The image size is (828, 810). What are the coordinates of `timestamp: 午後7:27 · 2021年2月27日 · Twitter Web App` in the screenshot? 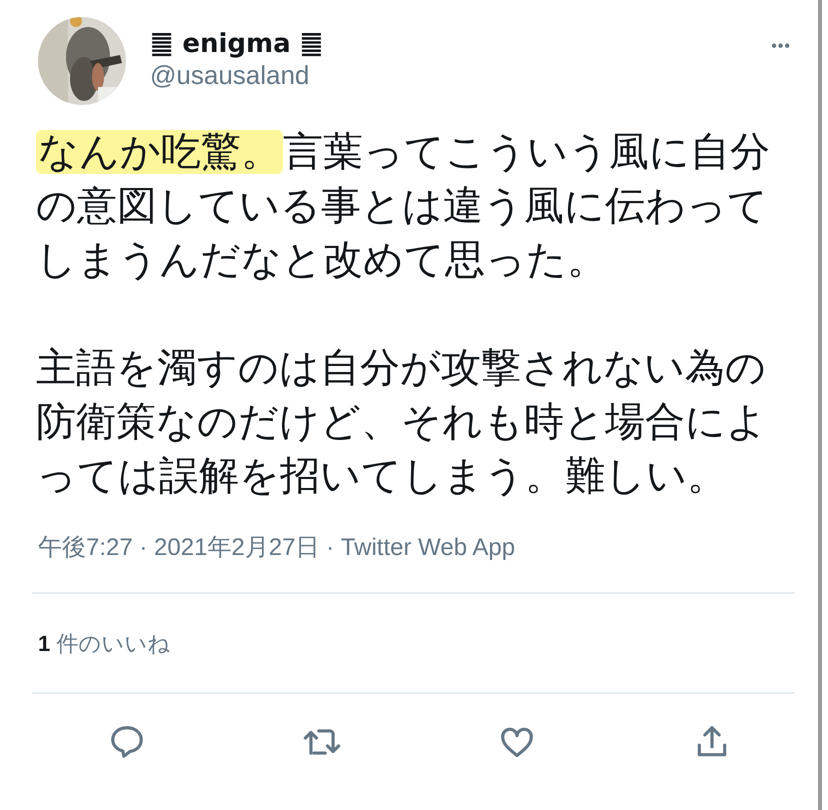 It's located at (277, 548).